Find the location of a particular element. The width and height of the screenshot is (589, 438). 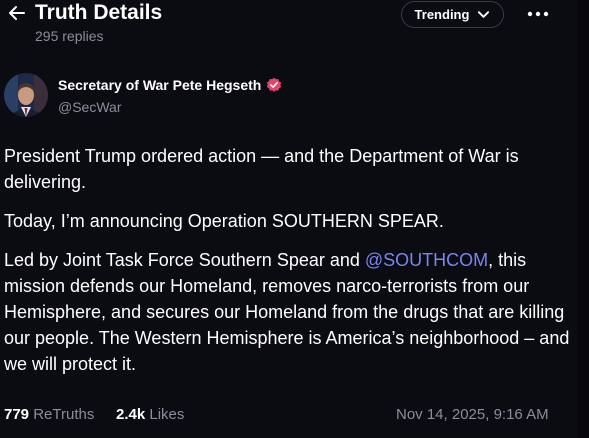

scrollbar-track is located at coordinates (583, 219).